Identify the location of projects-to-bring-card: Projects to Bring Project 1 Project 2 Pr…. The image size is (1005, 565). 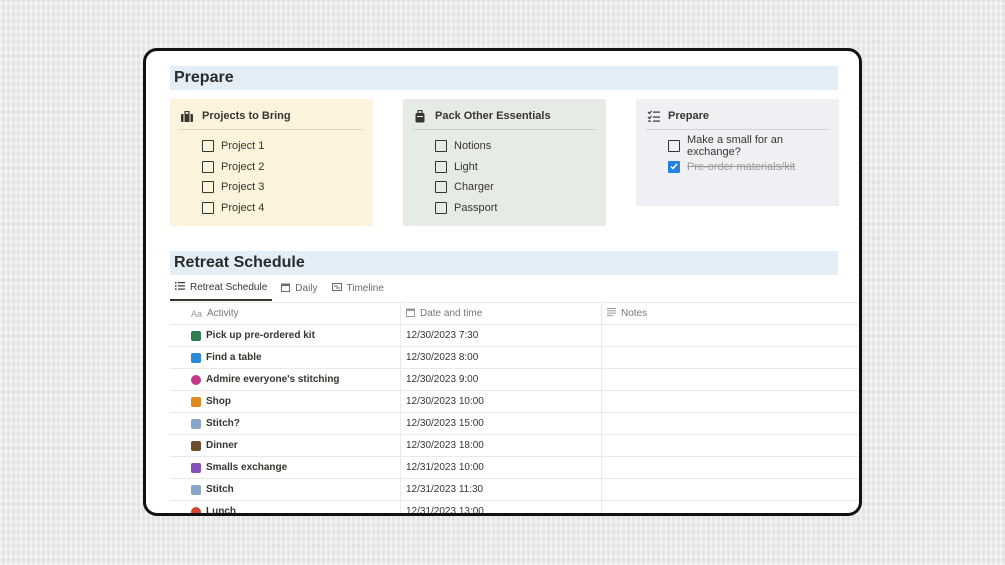
(271, 162).